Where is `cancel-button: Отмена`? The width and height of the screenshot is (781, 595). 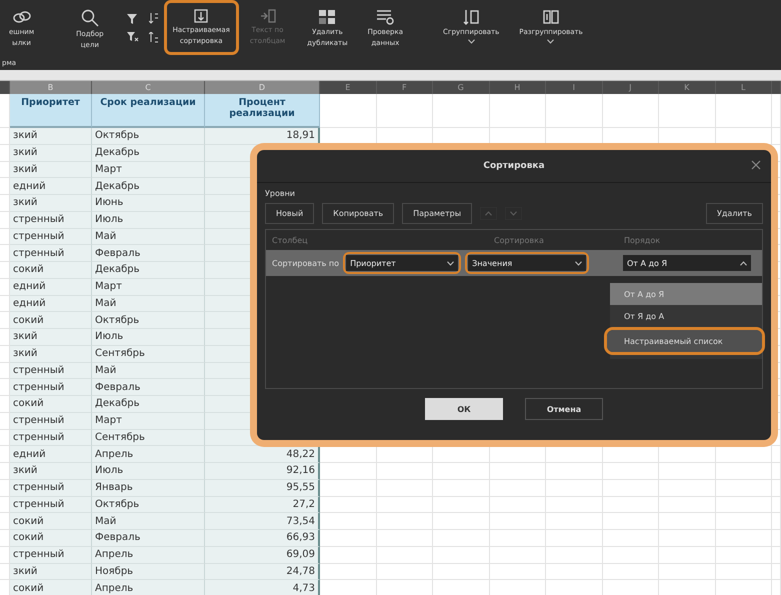 cancel-button: Отмена is located at coordinates (564, 409).